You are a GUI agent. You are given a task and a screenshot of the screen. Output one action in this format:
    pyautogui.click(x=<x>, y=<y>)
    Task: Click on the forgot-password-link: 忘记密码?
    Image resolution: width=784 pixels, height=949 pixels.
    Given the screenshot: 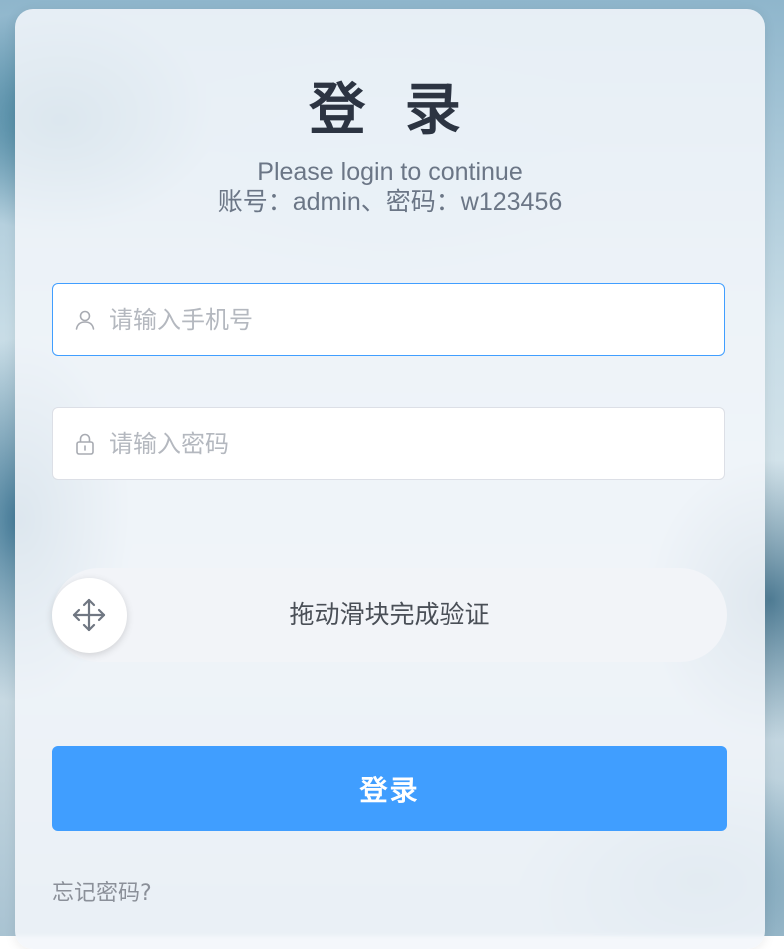 What is the action you would take?
    pyautogui.click(x=102, y=891)
    